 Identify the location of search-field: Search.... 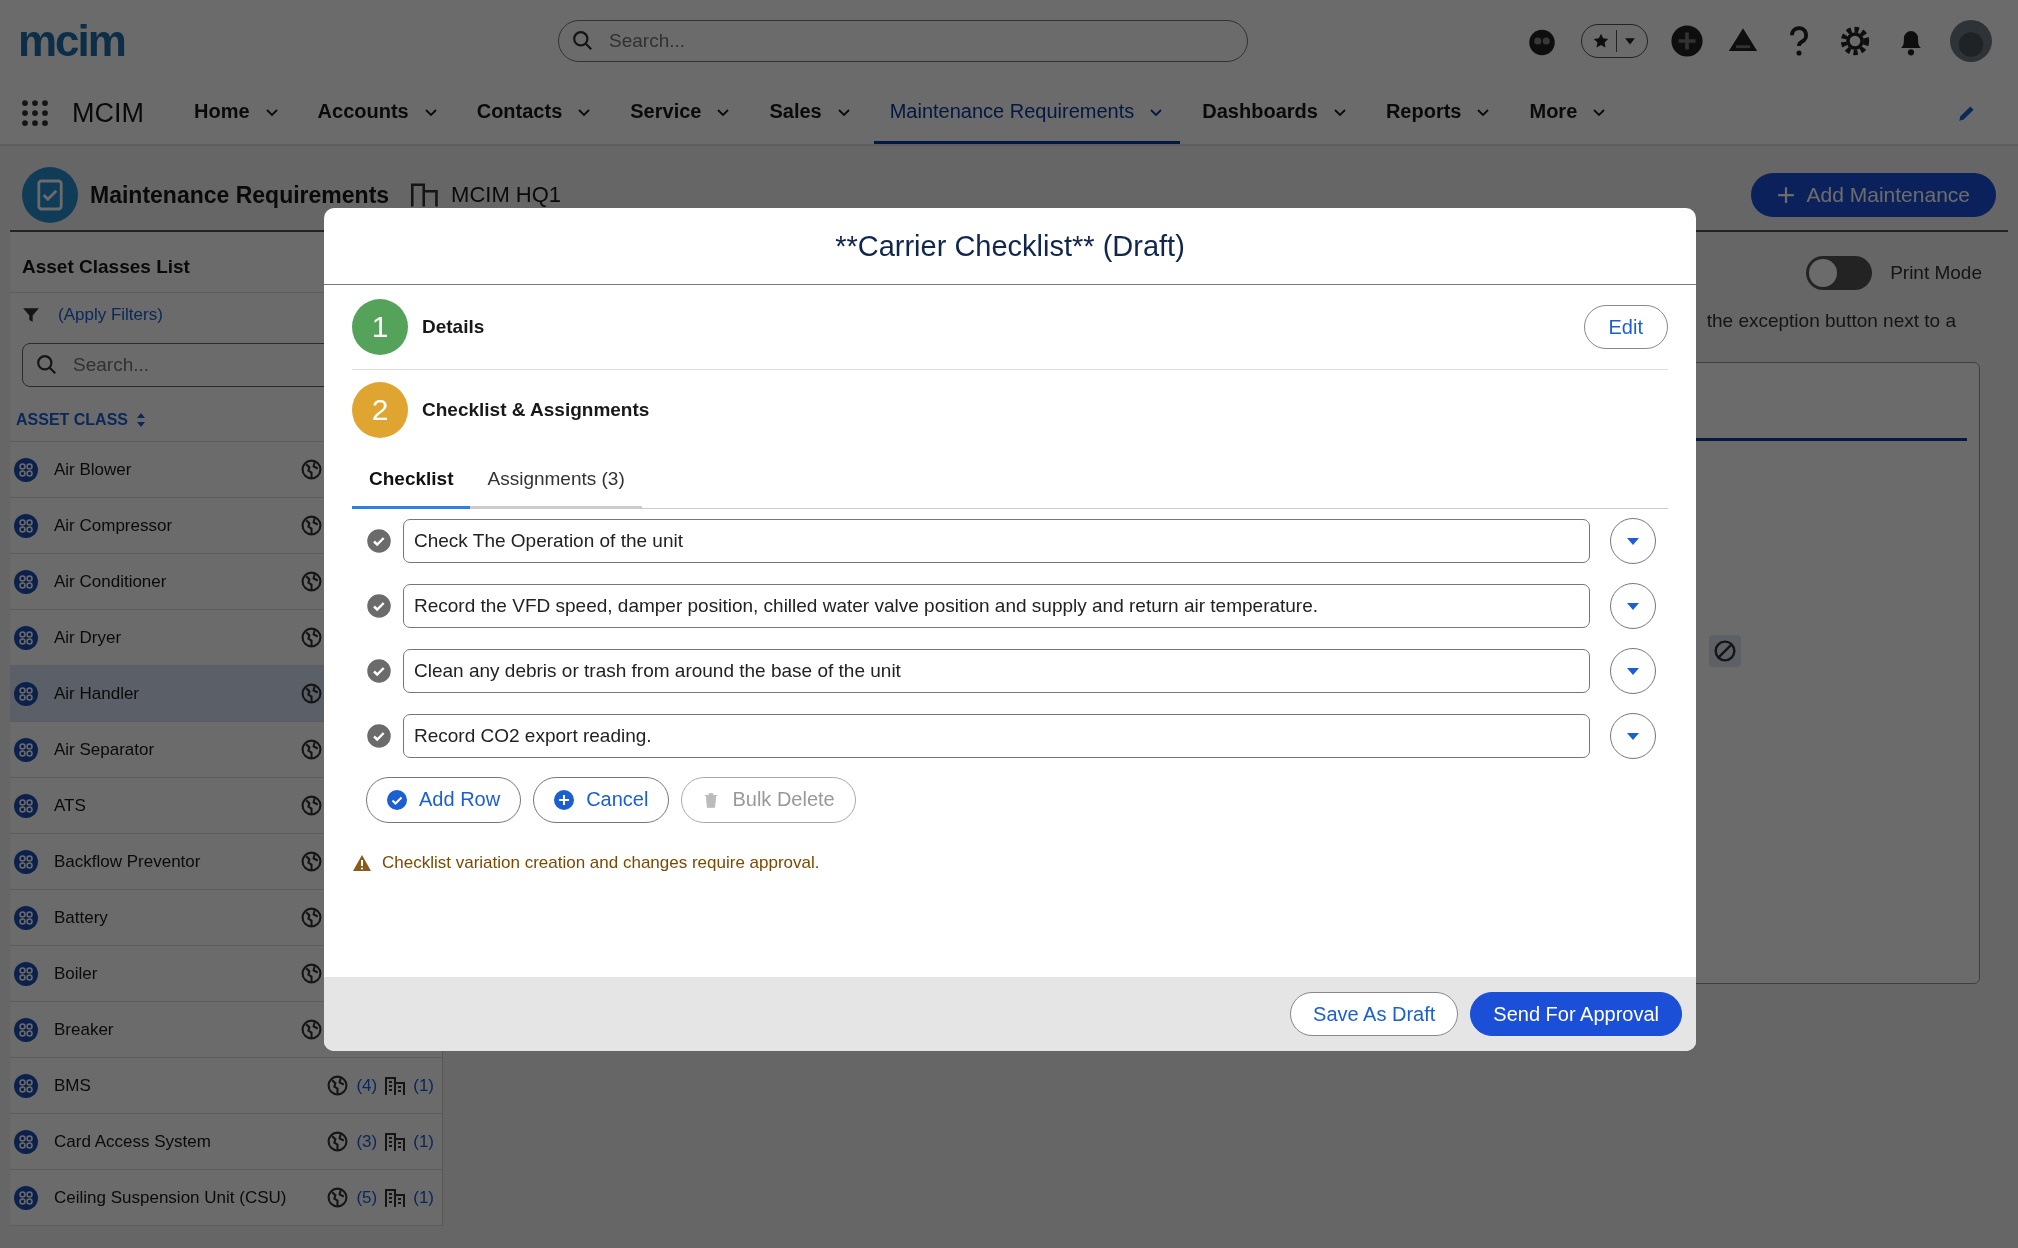
(903, 41).